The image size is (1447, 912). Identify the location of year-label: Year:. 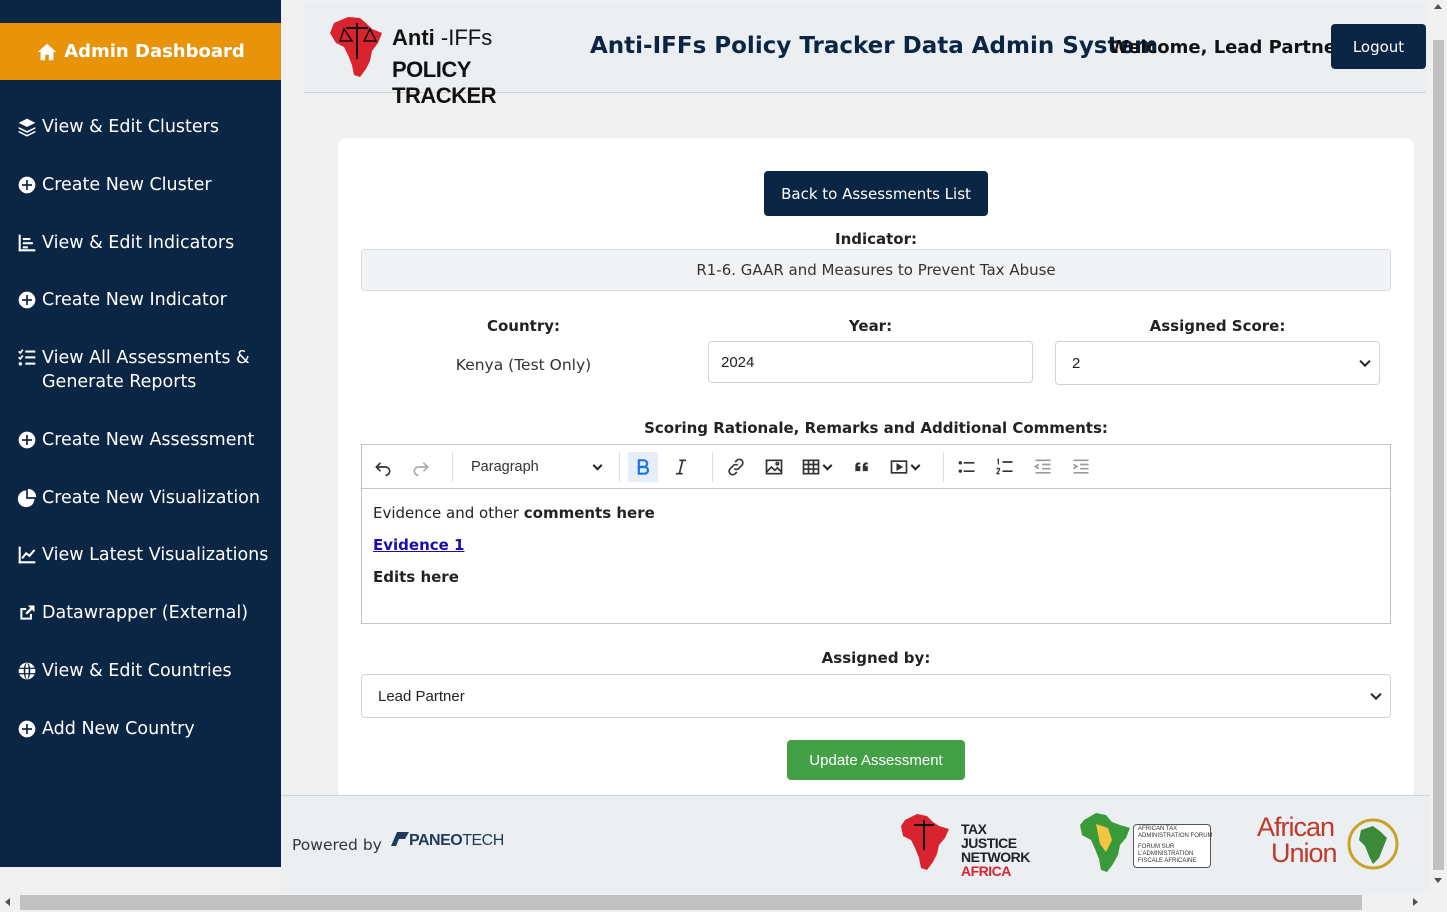
(870, 326).